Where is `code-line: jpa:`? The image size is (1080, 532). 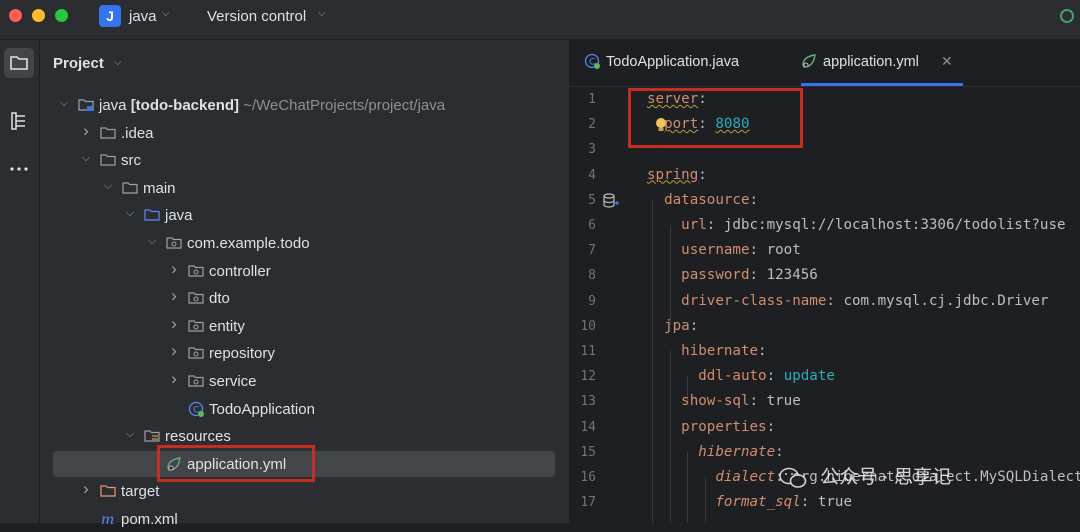 code-line: jpa: is located at coordinates (673, 325).